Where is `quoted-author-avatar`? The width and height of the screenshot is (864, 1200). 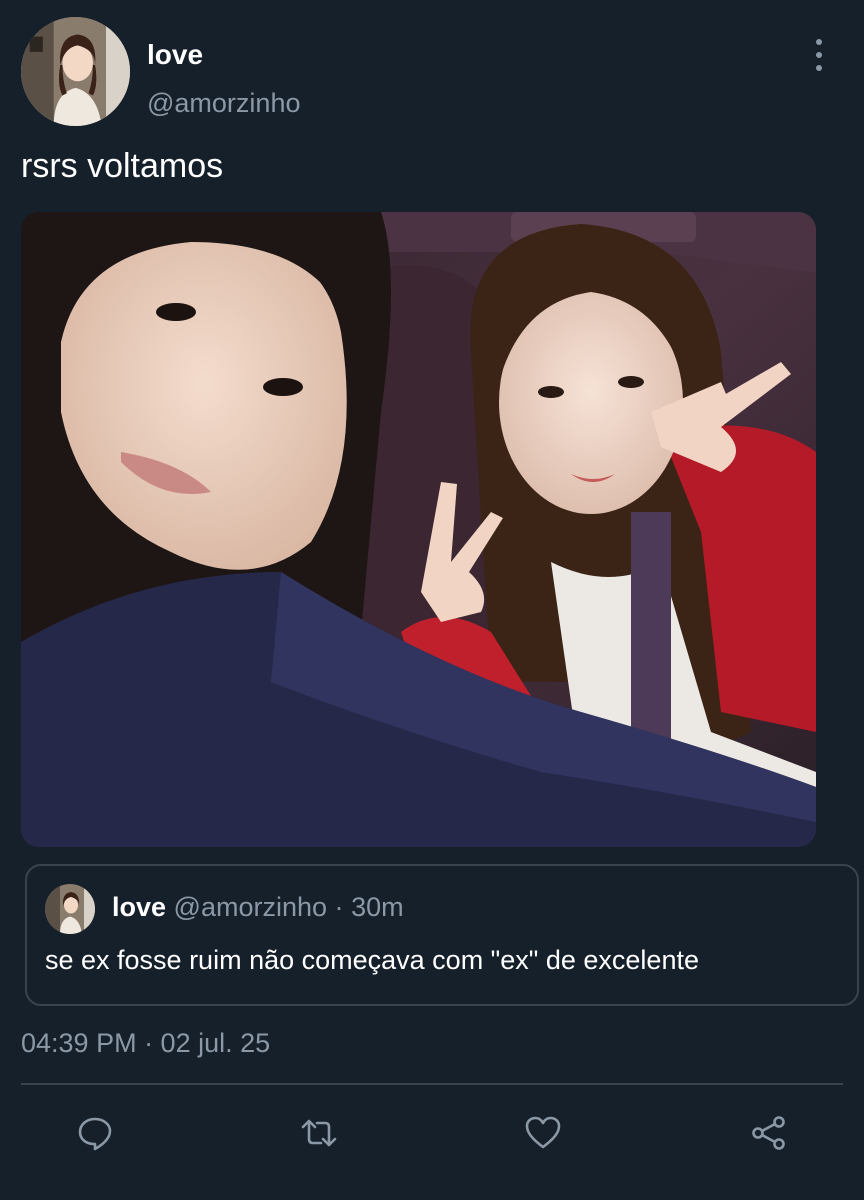 quoted-author-avatar is located at coordinates (70, 909).